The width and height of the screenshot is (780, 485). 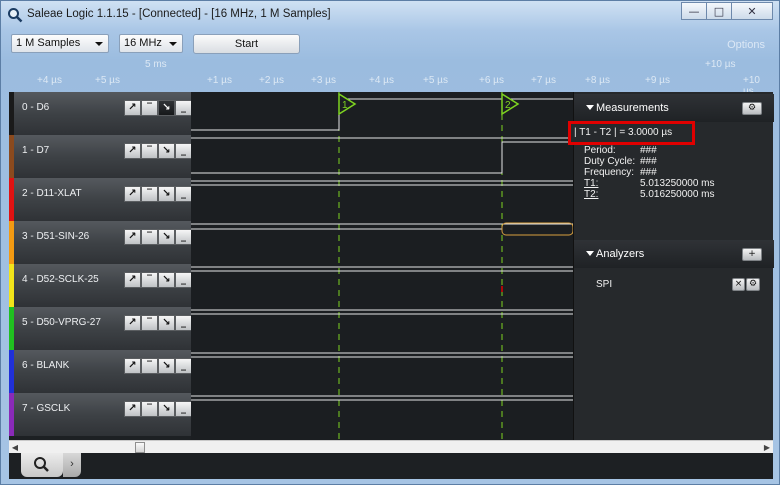 What do you see at coordinates (591, 183) in the screenshot?
I see `measurement-key: T1:` at bounding box center [591, 183].